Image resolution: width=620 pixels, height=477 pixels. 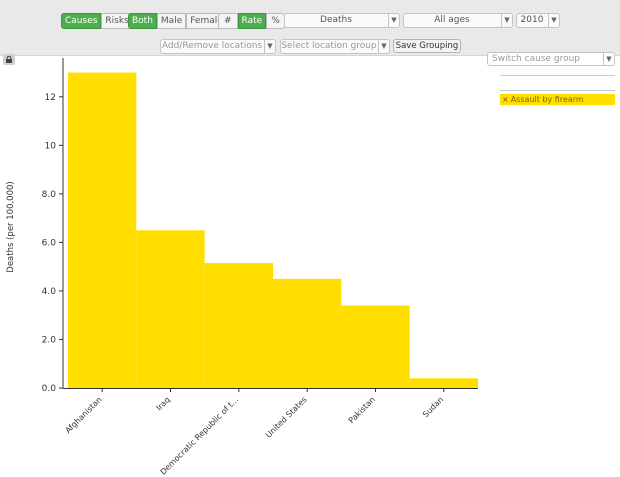 I want to click on y-tick-label: 4.0, so click(x=49, y=292).